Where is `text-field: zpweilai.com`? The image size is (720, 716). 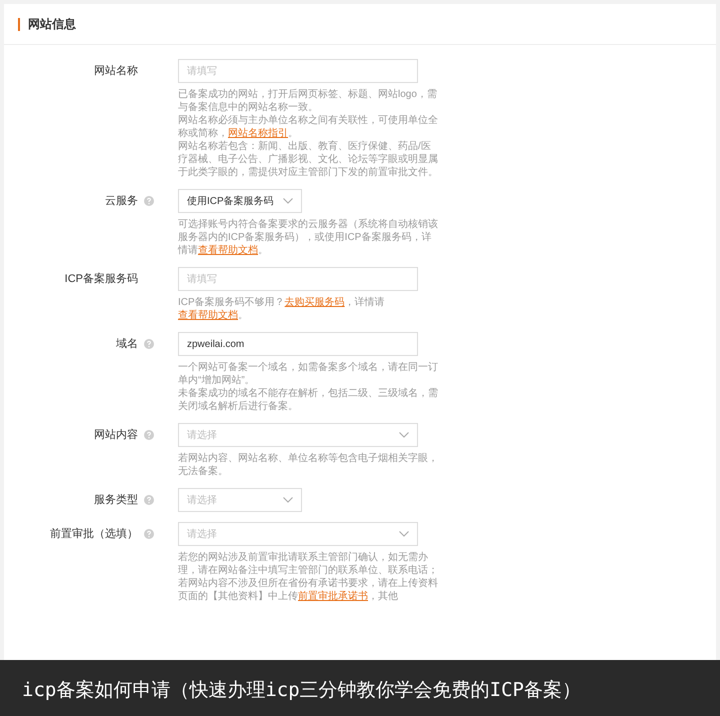
text-field: zpweilai.com is located at coordinates (298, 344).